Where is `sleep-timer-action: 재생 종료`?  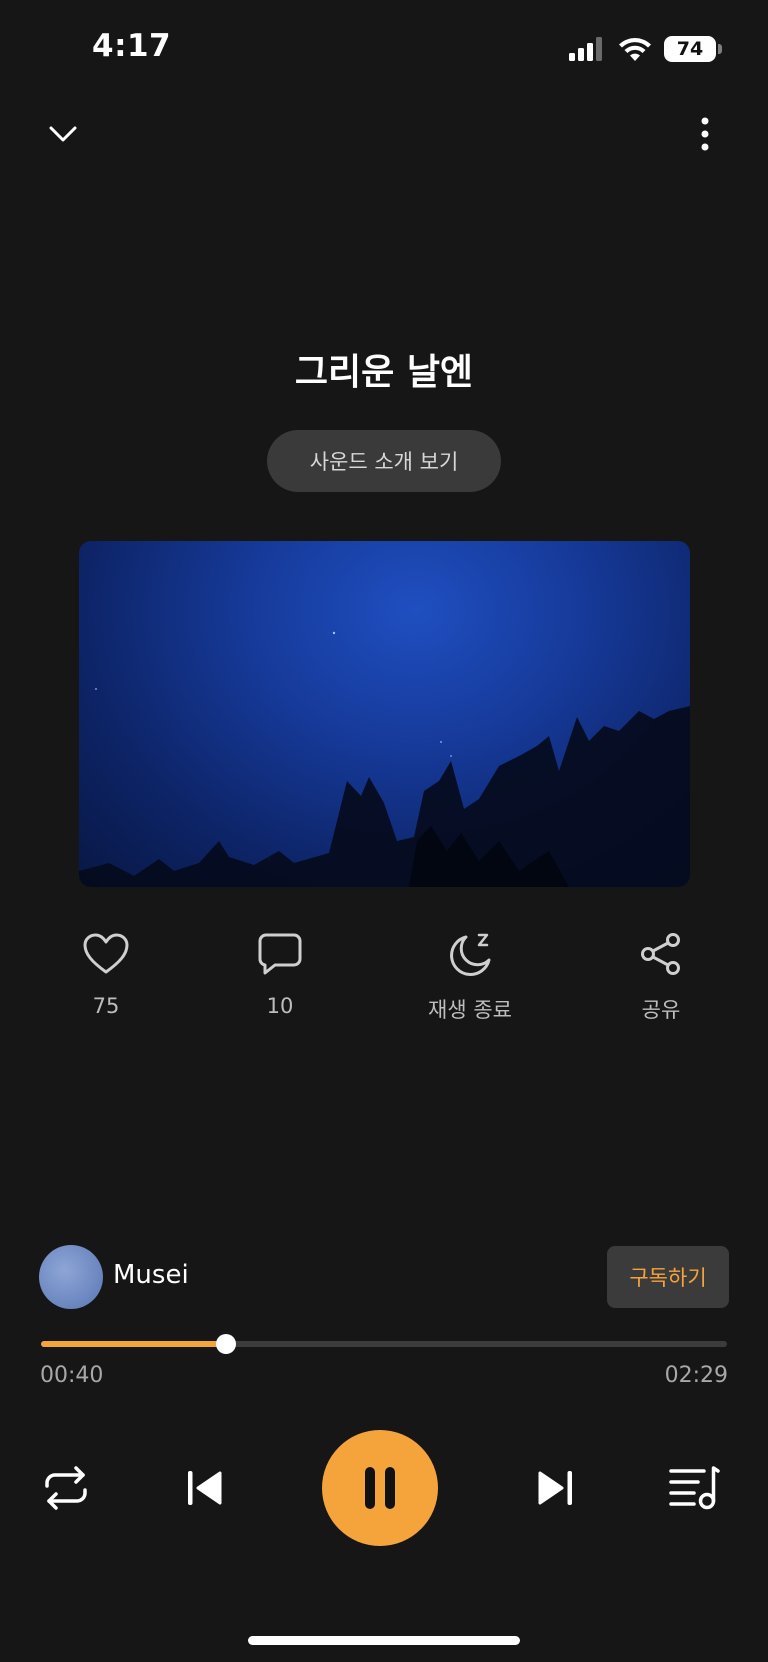
sleep-timer-action: 재생 종료 is located at coordinates (470, 978).